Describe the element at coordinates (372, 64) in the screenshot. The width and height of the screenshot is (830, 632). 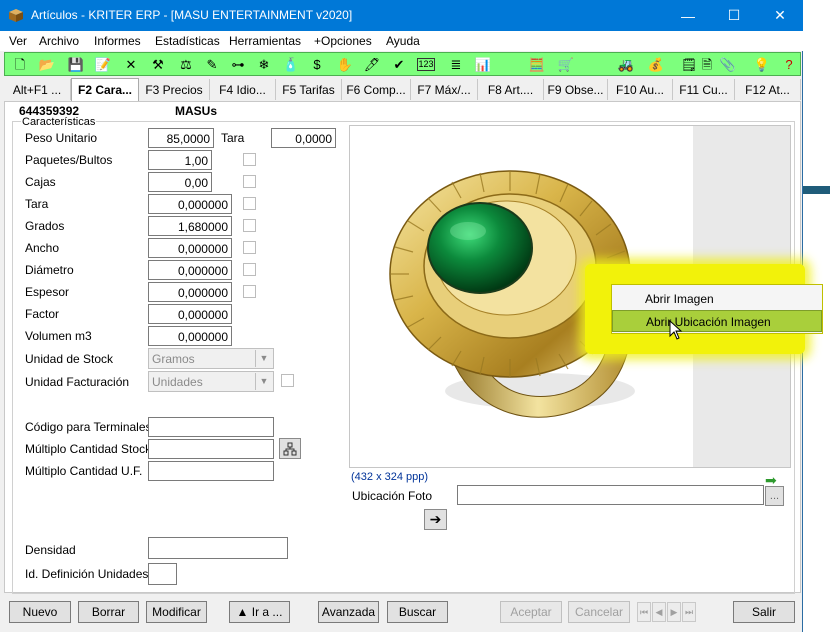
I see `pen-icon: 🖊` at that location.